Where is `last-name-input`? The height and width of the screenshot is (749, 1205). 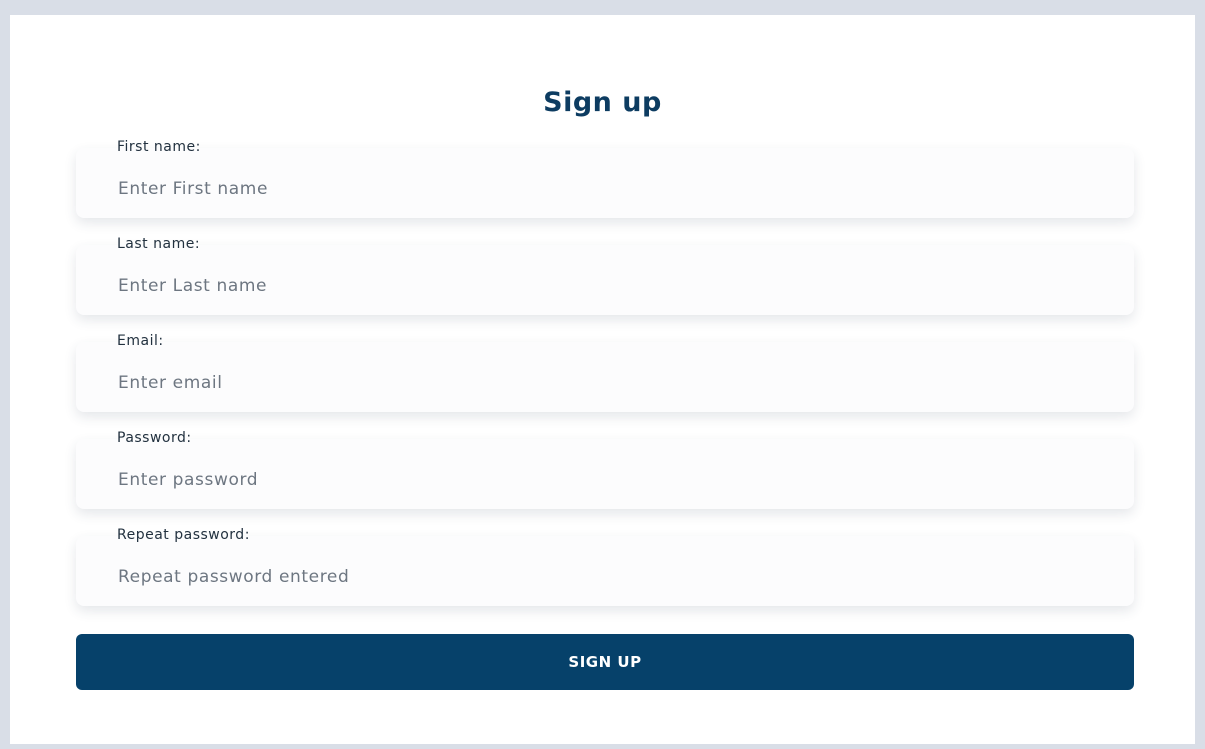 last-name-input is located at coordinates (605, 280).